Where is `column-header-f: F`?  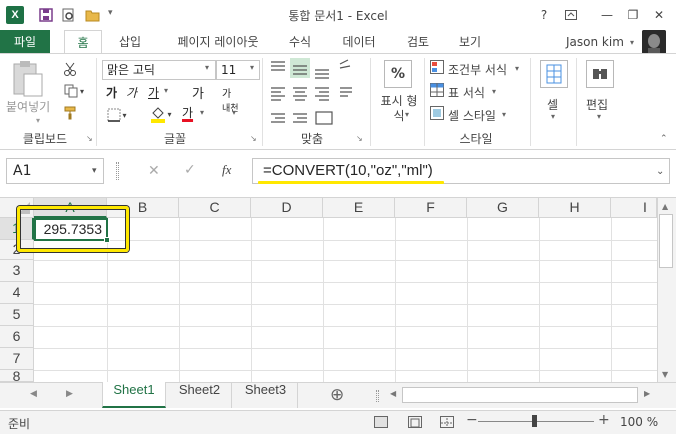
column-header-f: F is located at coordinates (431, 208).